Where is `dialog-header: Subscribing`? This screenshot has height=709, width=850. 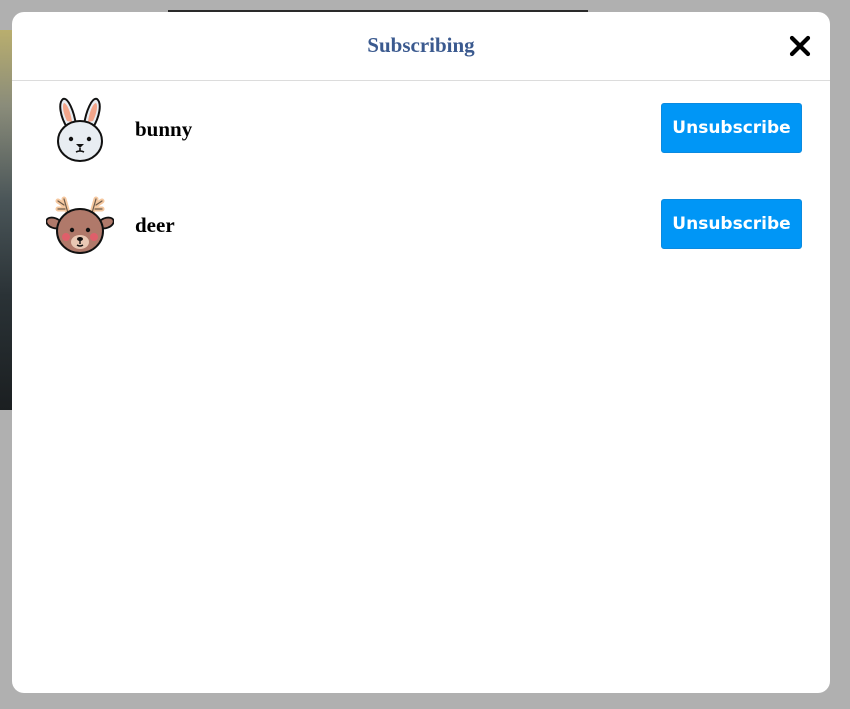
dialog-header: Subscribing is located at coordinates (421, 46).